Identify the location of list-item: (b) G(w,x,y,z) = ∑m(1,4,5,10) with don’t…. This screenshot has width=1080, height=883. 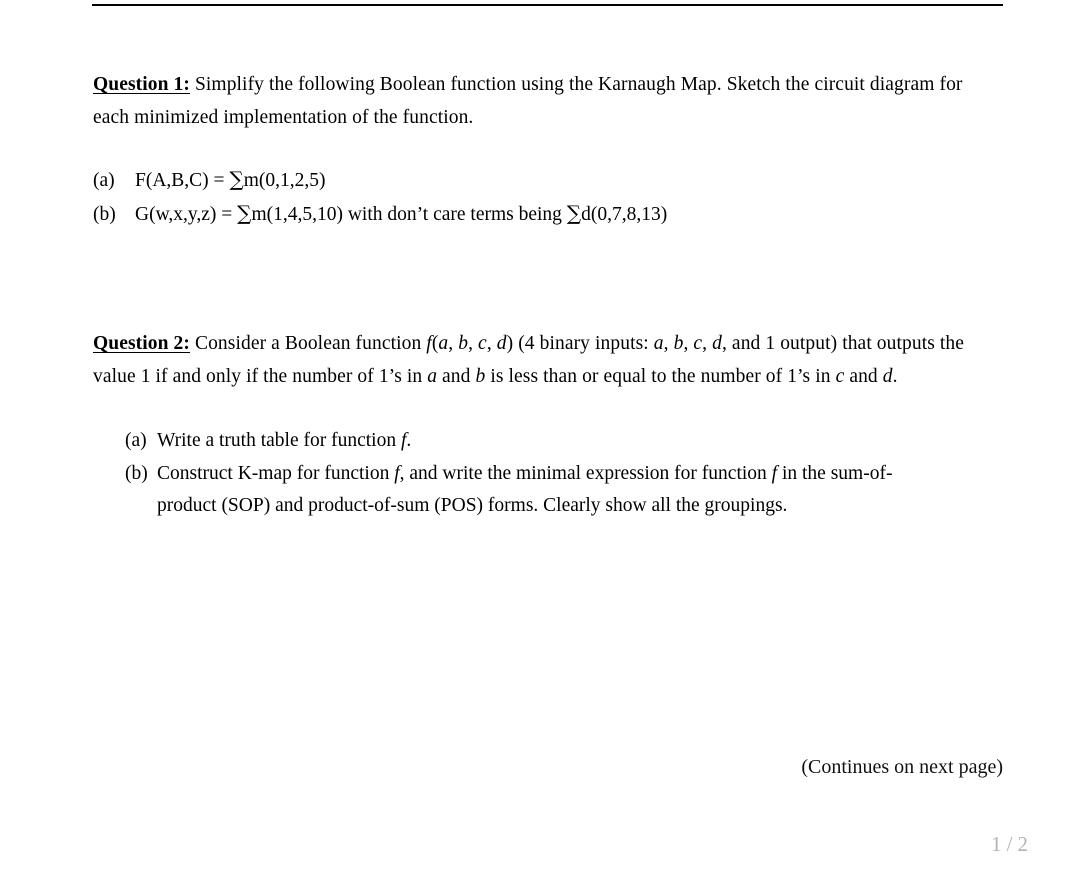
(548, 214).